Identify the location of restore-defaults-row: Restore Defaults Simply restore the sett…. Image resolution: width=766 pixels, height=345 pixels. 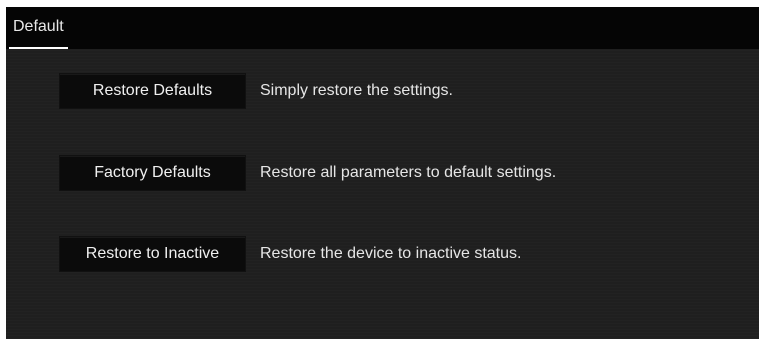
(256, 91).